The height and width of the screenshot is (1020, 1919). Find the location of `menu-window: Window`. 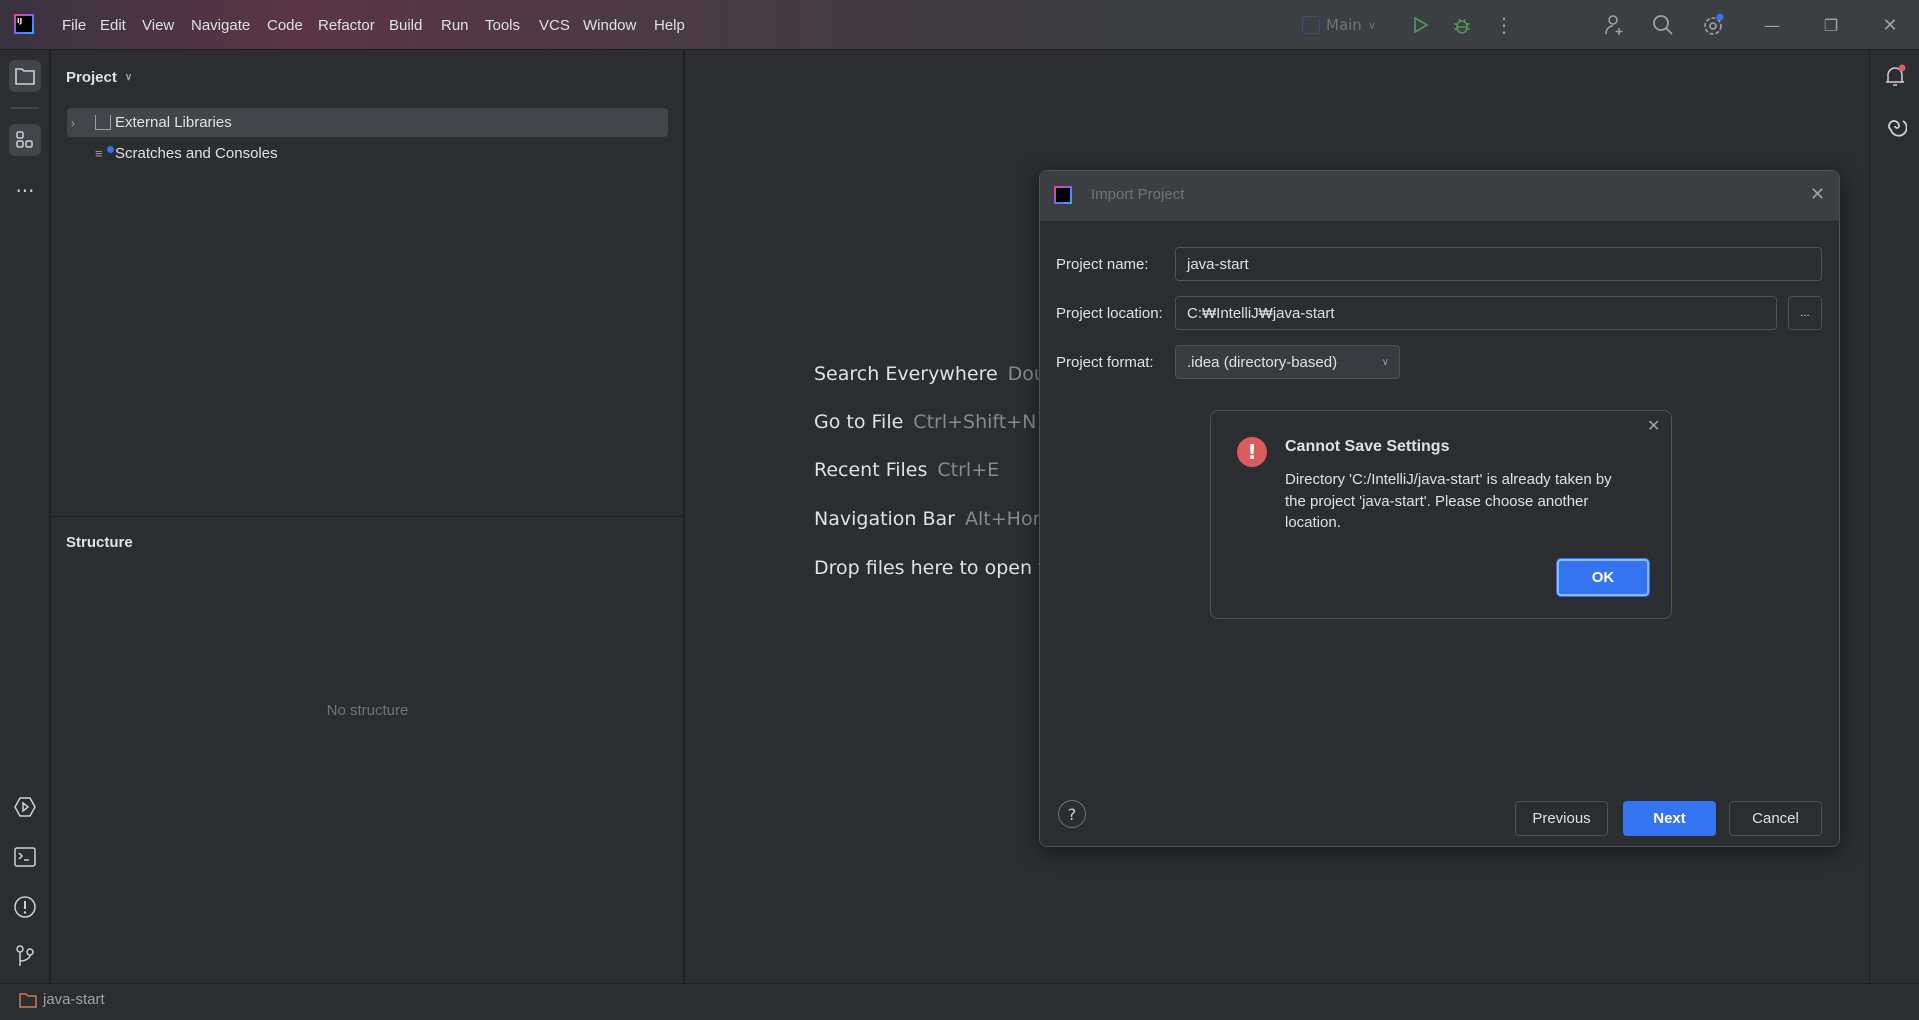

menu-window: Window is located at coordinates (609, 25).